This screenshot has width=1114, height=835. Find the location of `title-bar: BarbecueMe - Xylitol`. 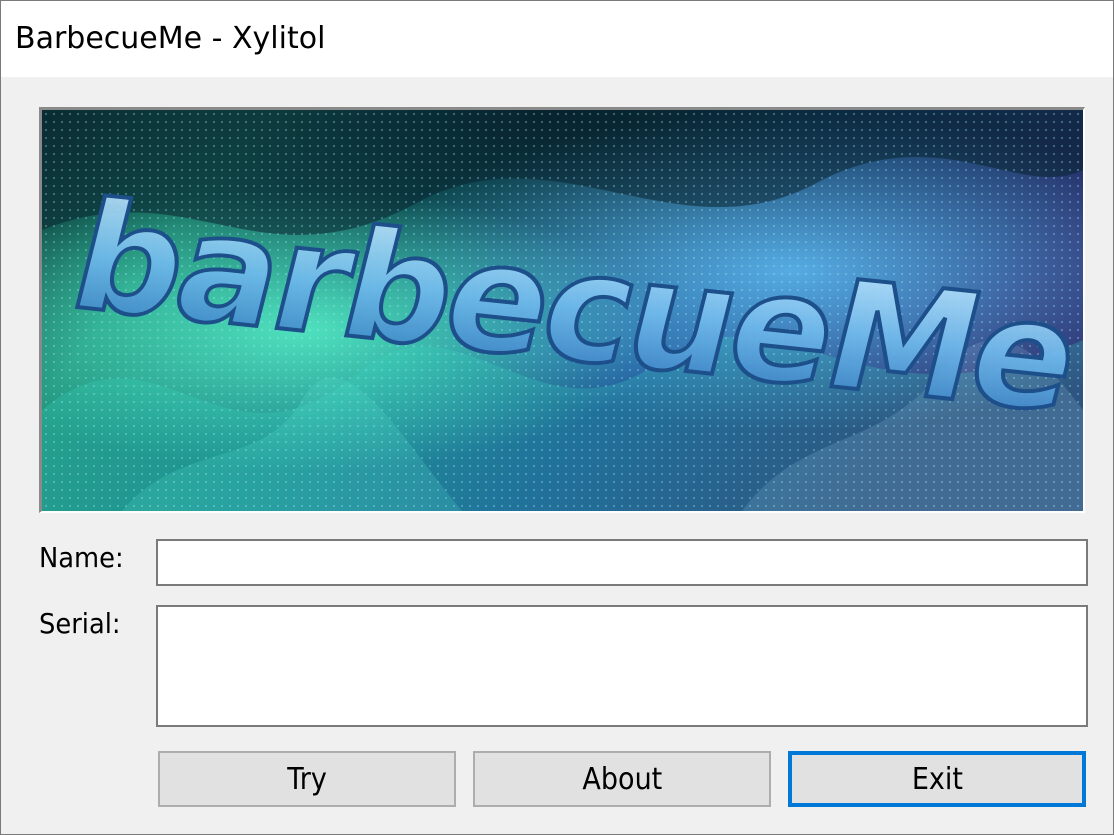

title-bar: BarbecueMe - Xylitol is located at coordinates (557, 39).